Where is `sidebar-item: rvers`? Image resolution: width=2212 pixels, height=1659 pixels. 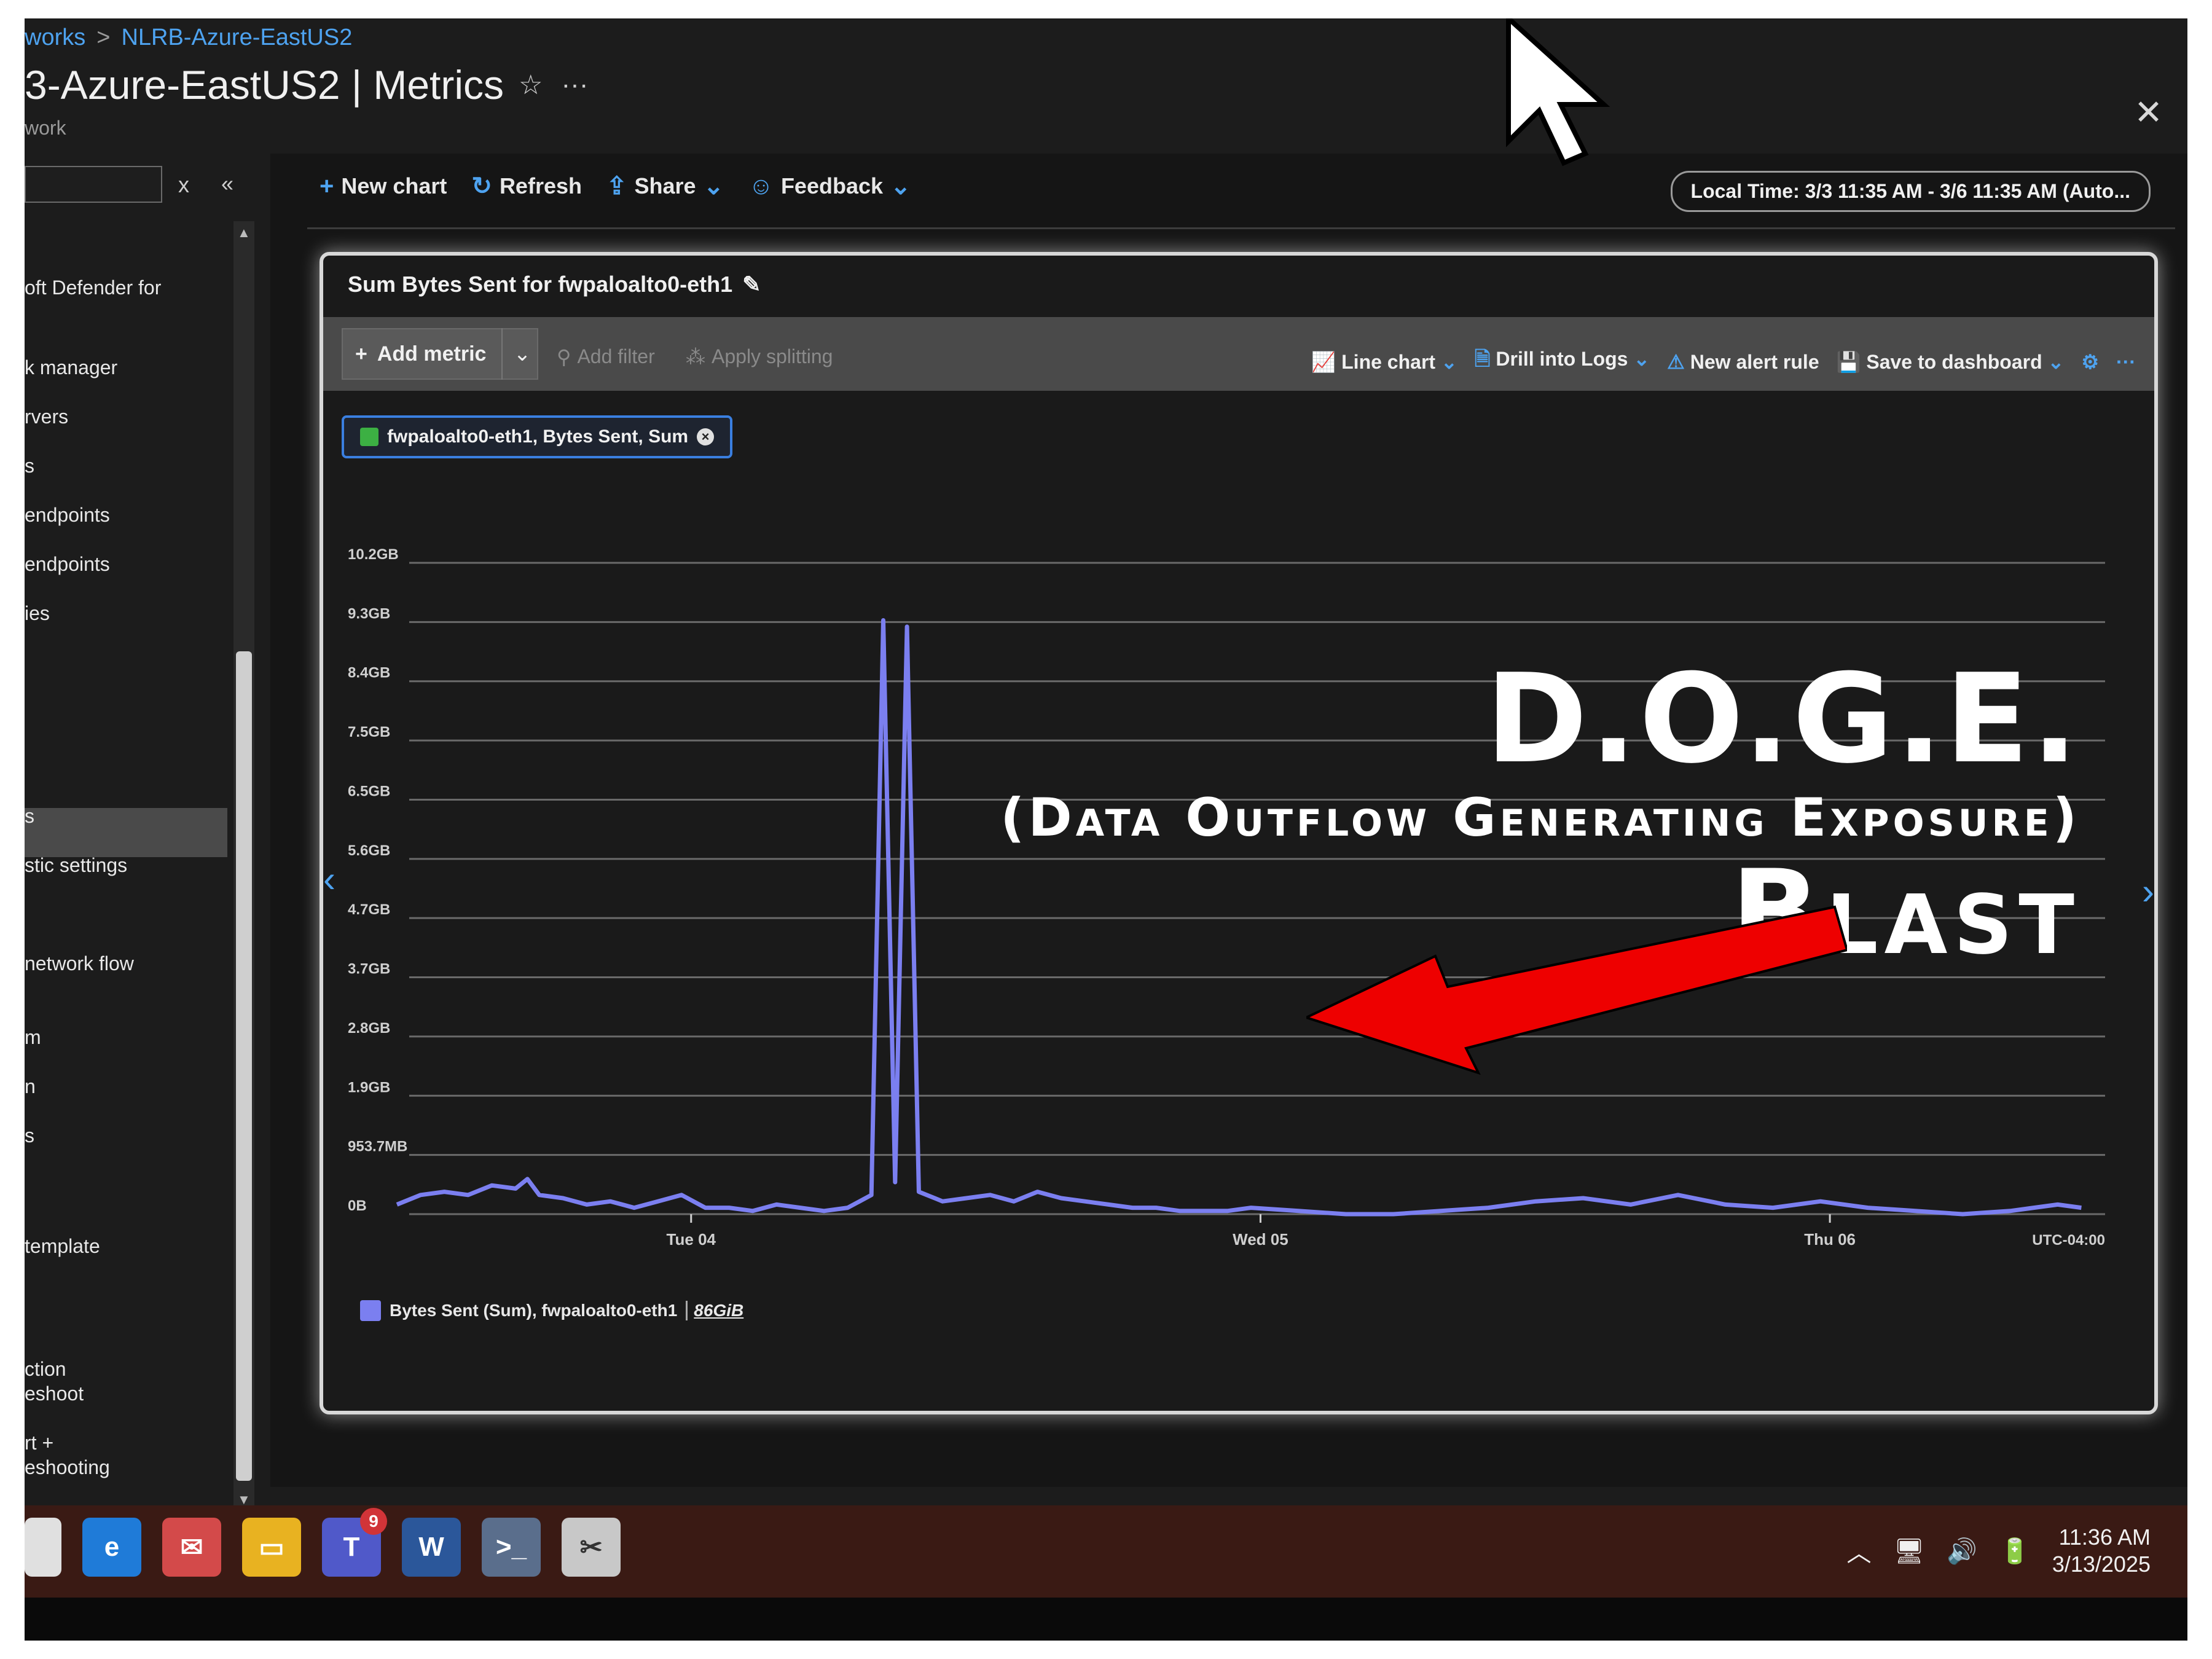
sidebar-item: rvers is located at coordinates (46, 417).